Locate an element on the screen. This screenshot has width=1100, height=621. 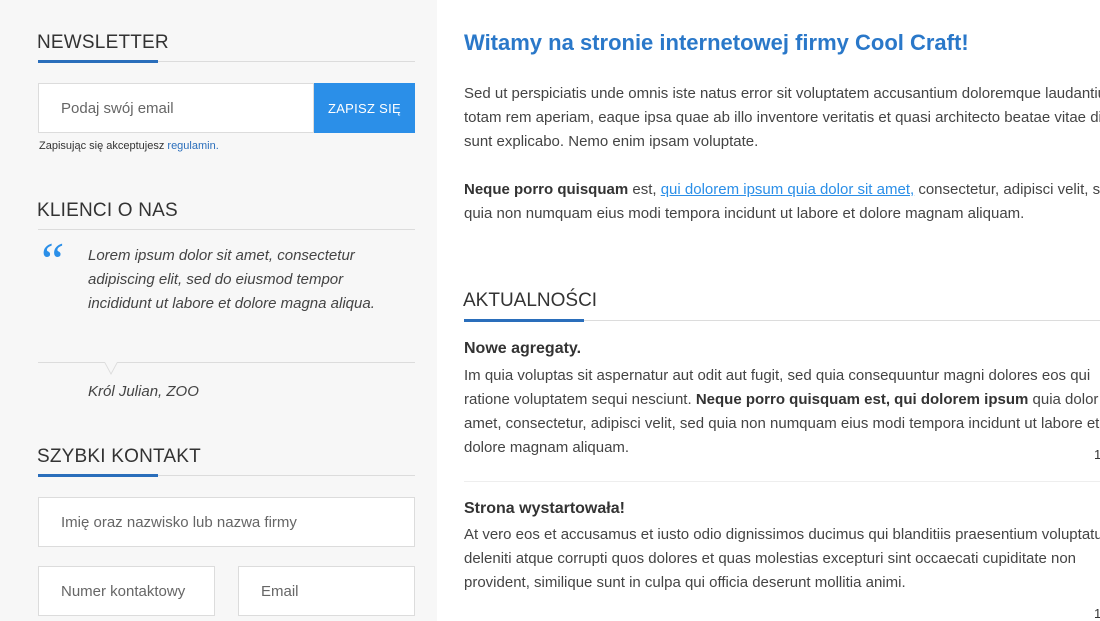
quick-contact-title: SZYBKI KONTAKT is located at coordinates (119, 456).